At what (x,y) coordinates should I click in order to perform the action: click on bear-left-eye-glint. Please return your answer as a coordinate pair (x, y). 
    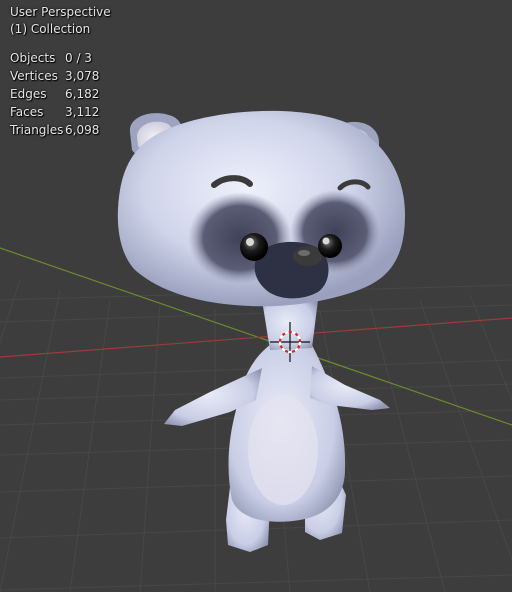
    Looking at the image, I should click on (250, 242).